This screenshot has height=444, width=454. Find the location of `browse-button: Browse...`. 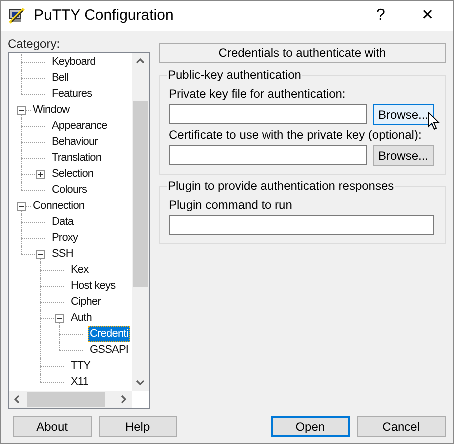

browse-button: Browse... is located at coordinates (403, 155).